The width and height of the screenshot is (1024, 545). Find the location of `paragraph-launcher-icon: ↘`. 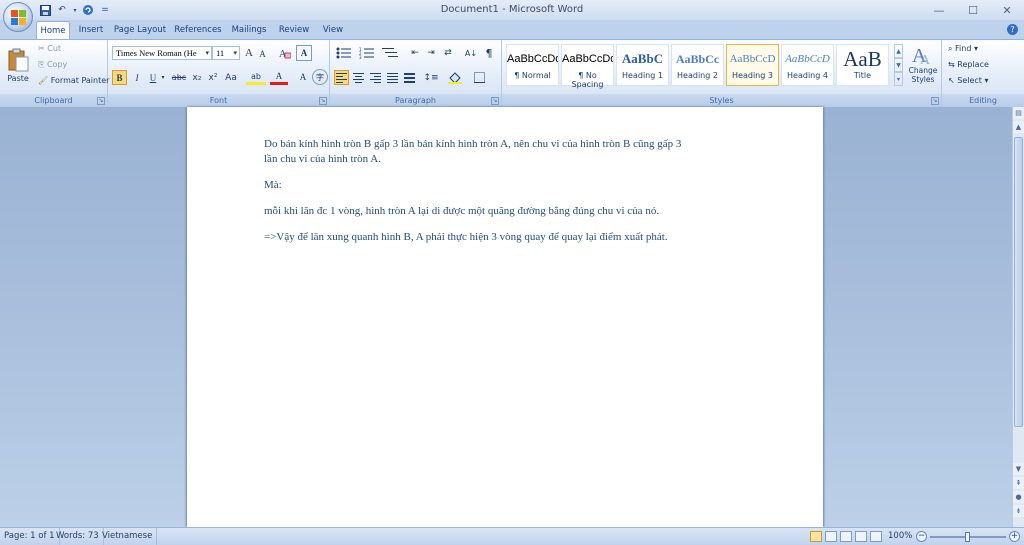

paragraph-launcher-icon: ↘ is located at coordinates (495, 101).